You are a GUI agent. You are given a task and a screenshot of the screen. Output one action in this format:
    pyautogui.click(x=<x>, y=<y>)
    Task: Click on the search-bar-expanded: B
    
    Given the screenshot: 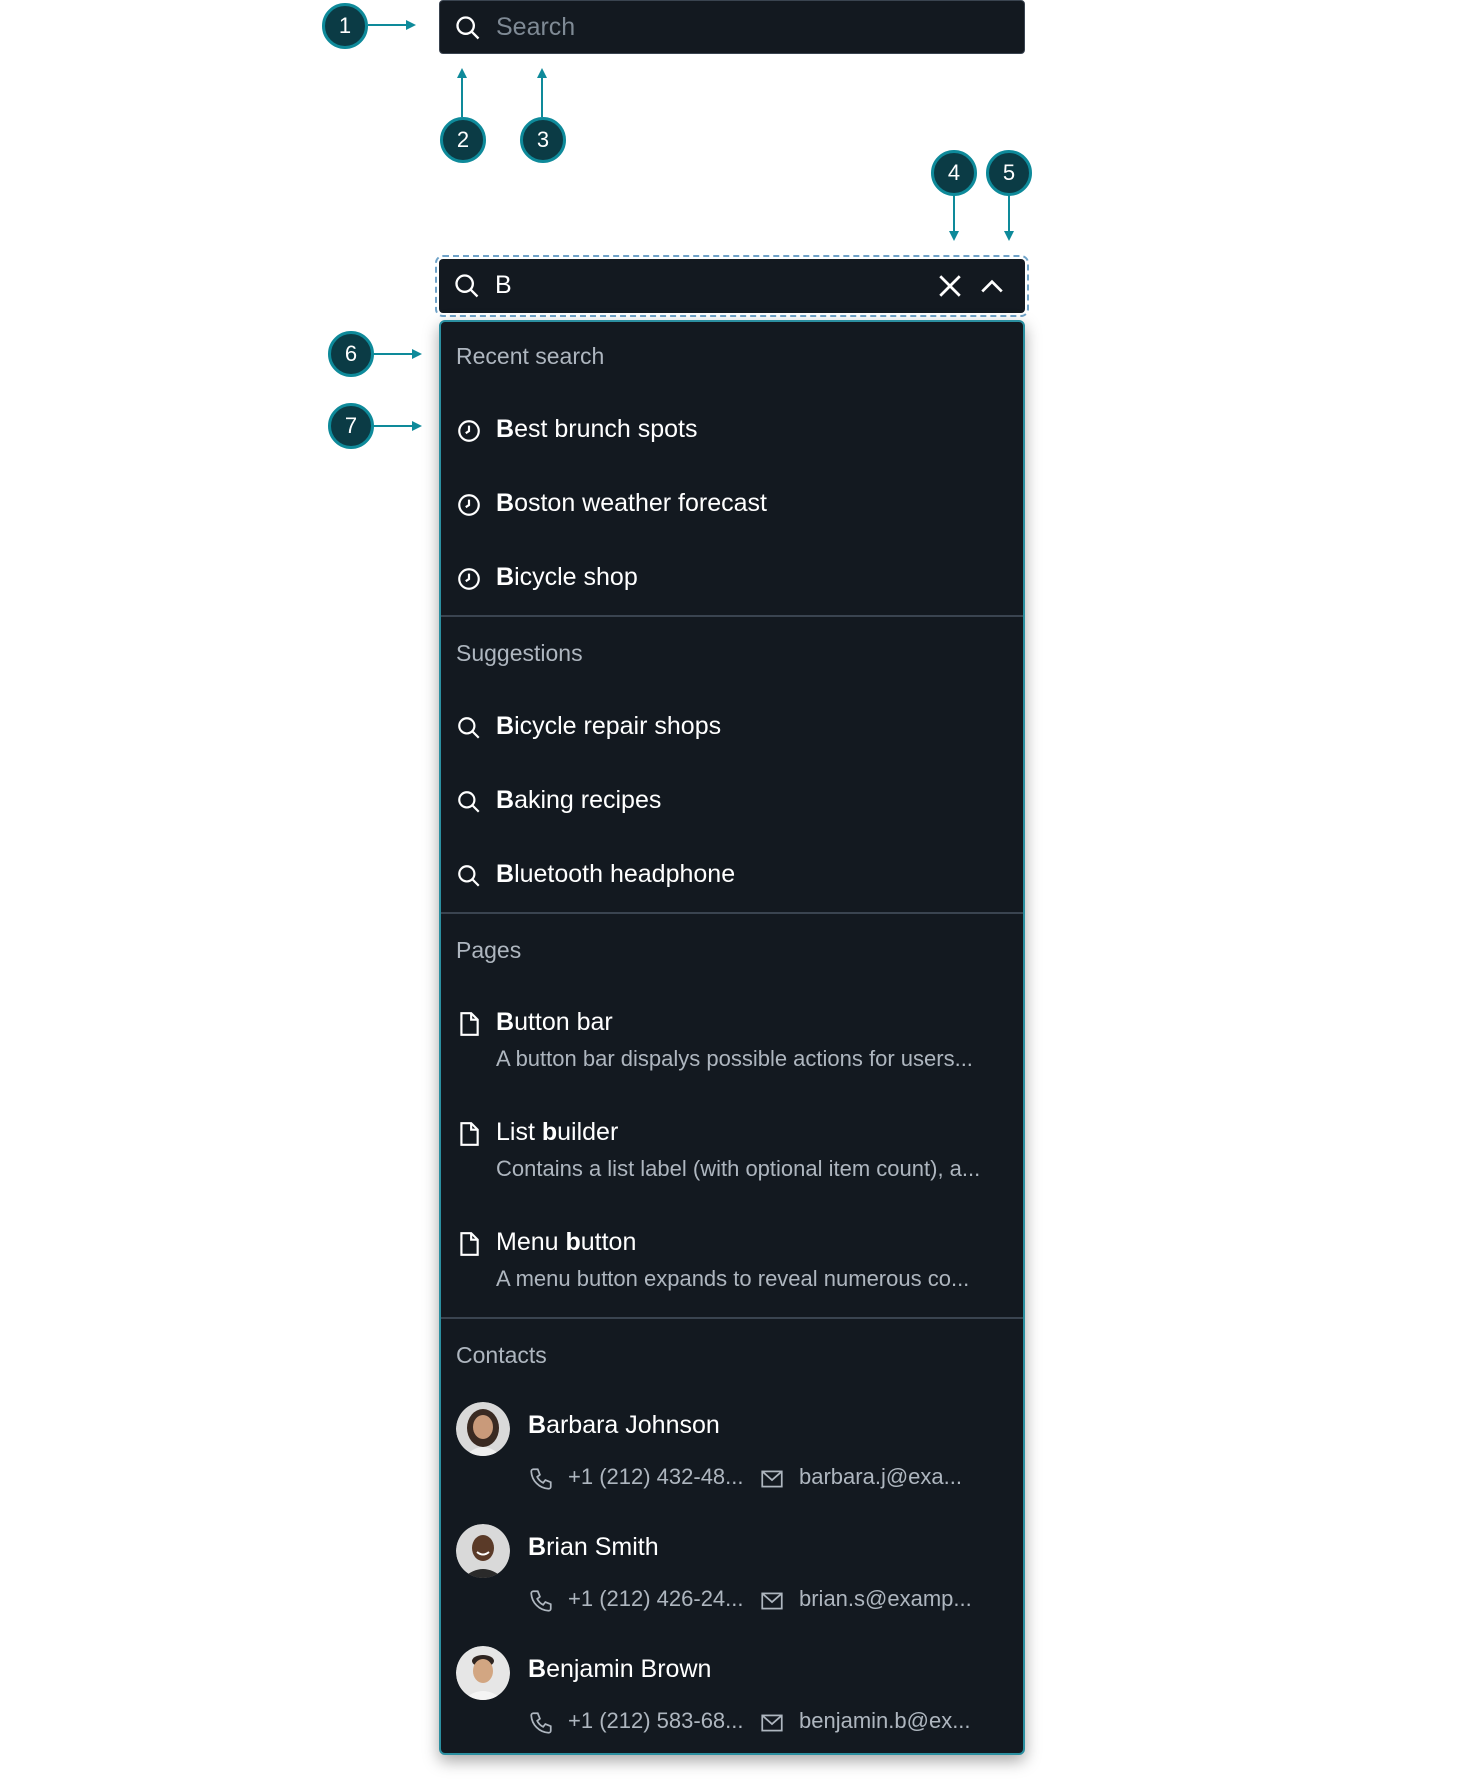 What is the action you would take?
    pyautogui.click(x=732, y=286)
    